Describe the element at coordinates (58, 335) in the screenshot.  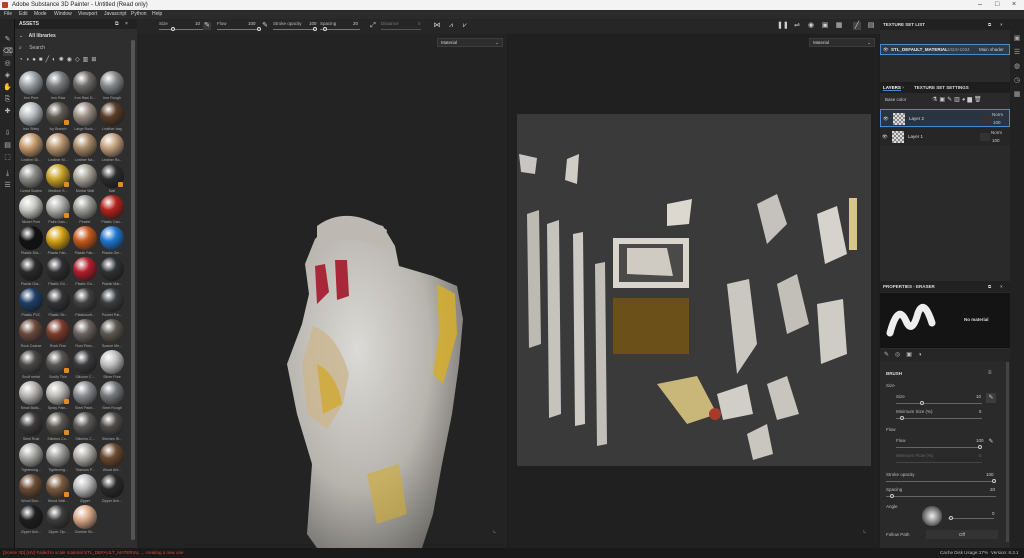
I see `material-thumbnail: Rock Fine` at that location.